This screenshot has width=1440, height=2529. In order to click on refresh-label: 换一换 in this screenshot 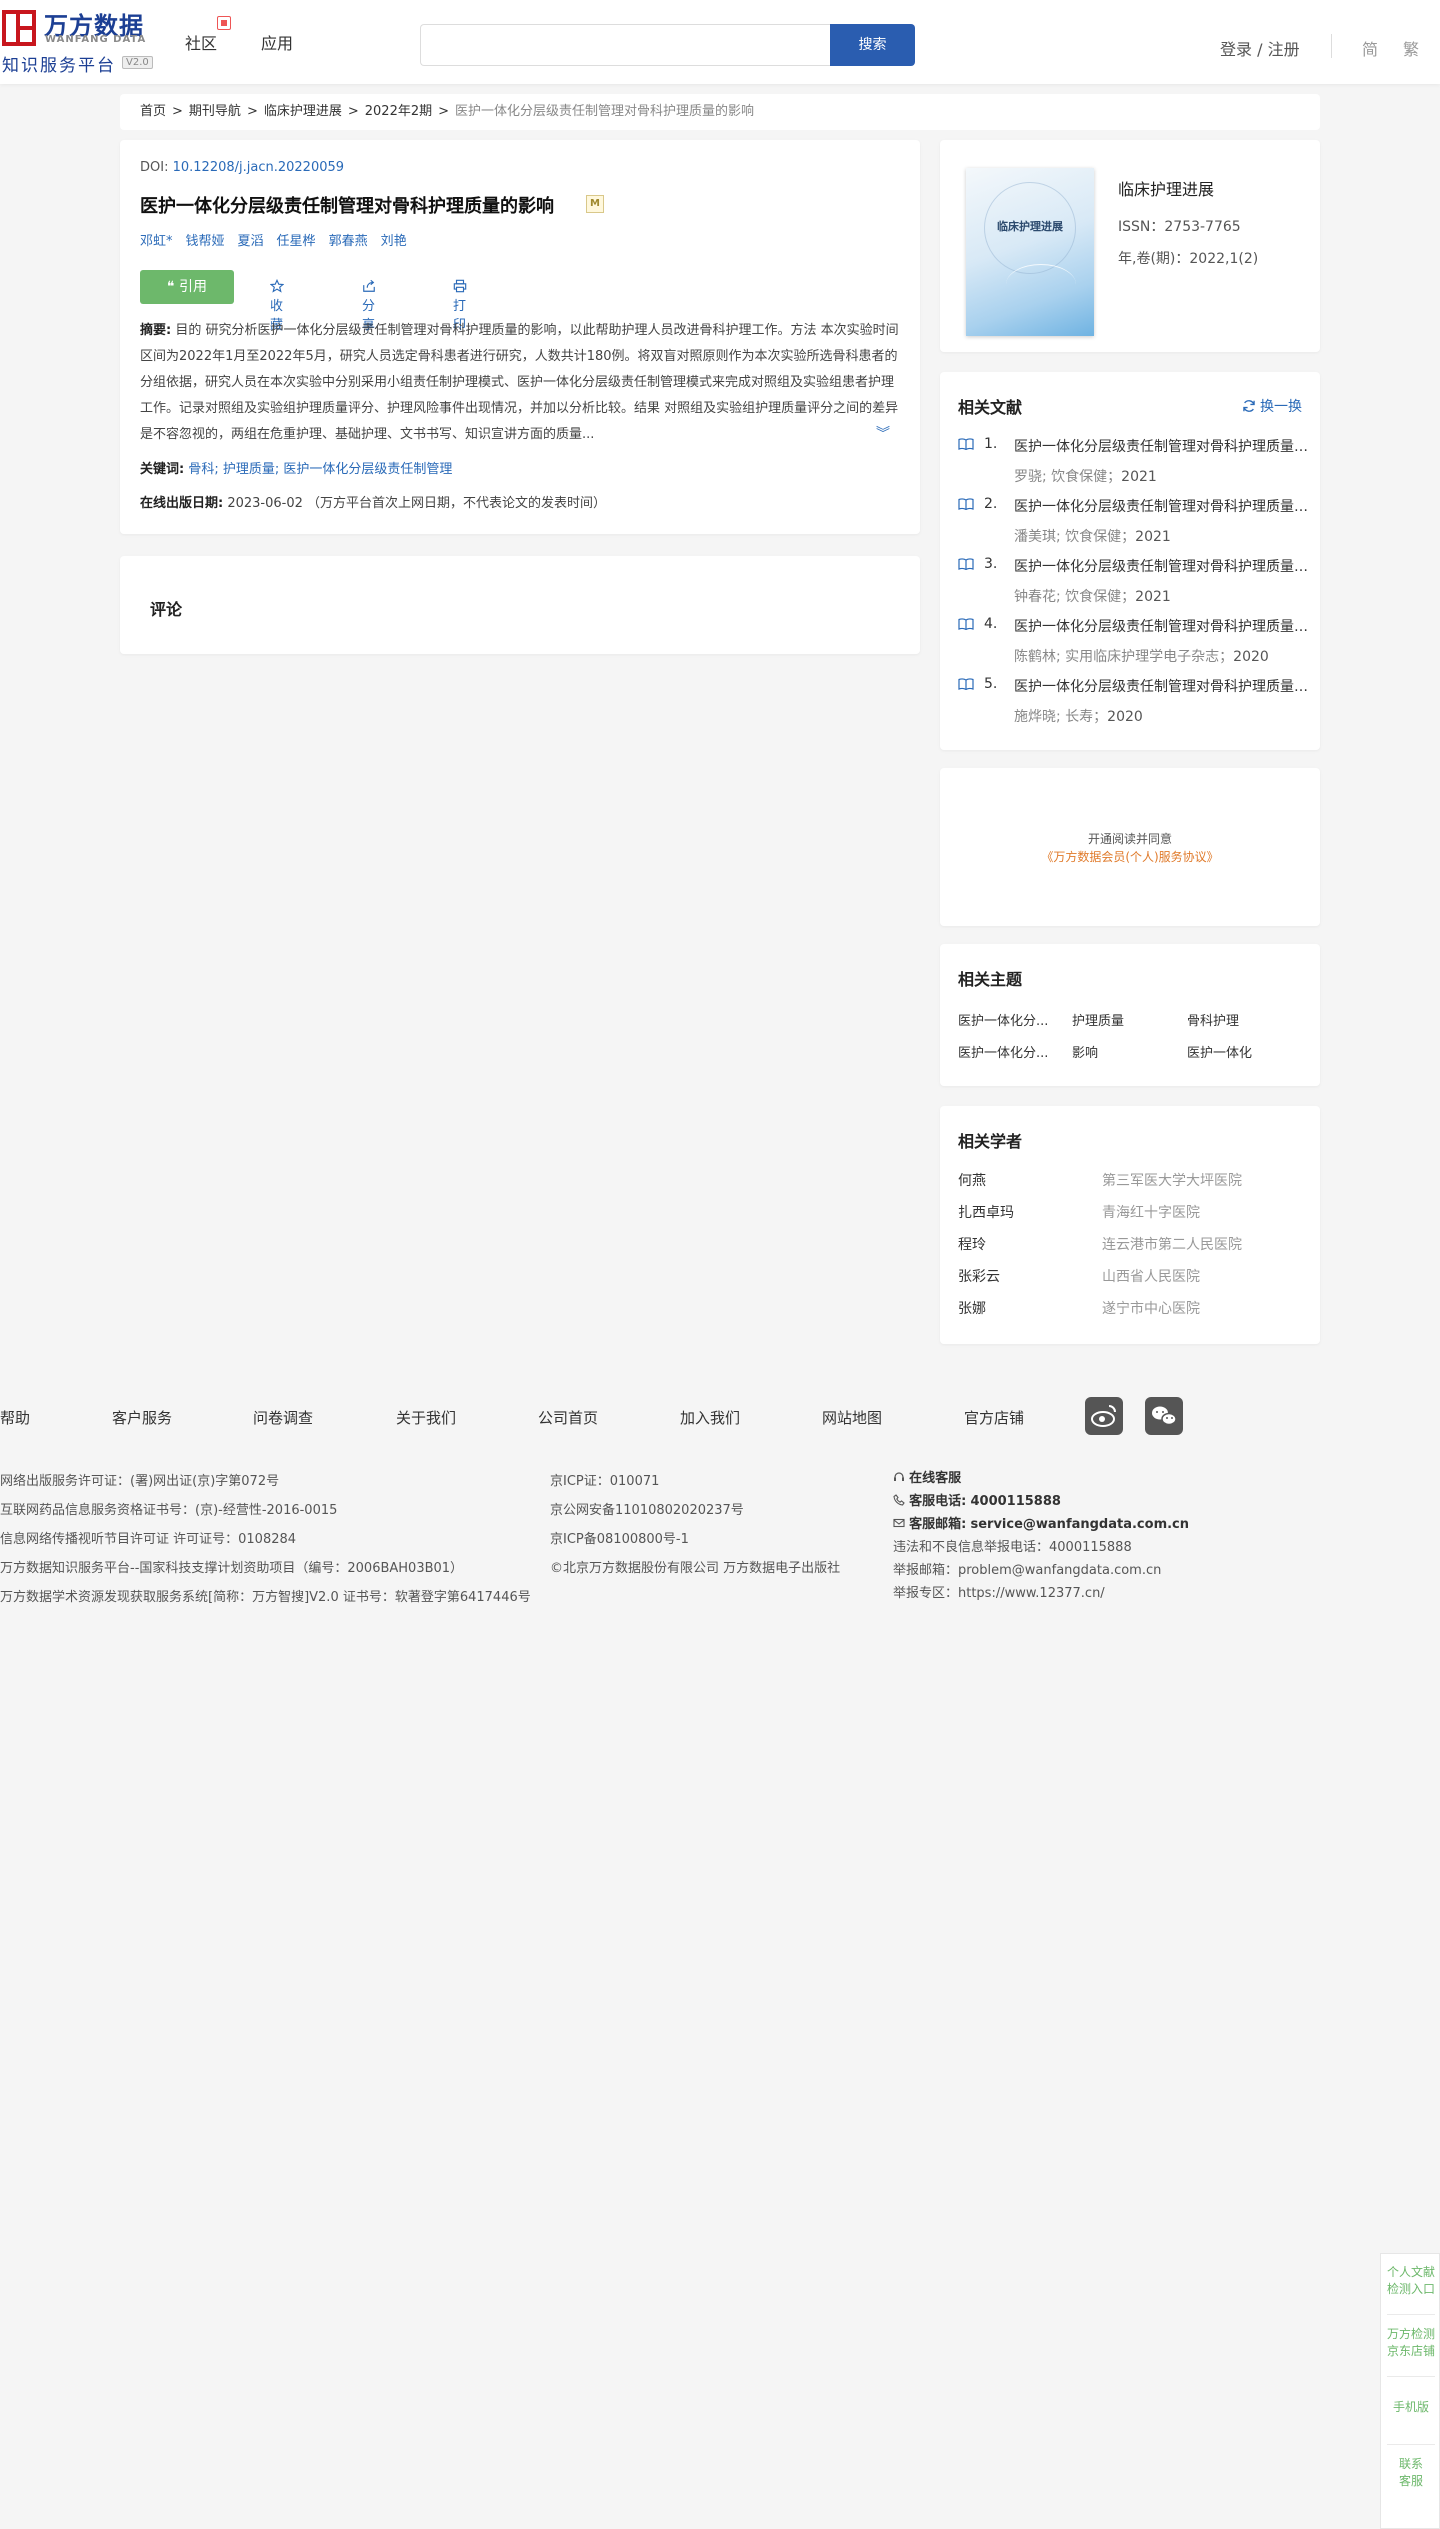, I will do `click(1281, 407)`.